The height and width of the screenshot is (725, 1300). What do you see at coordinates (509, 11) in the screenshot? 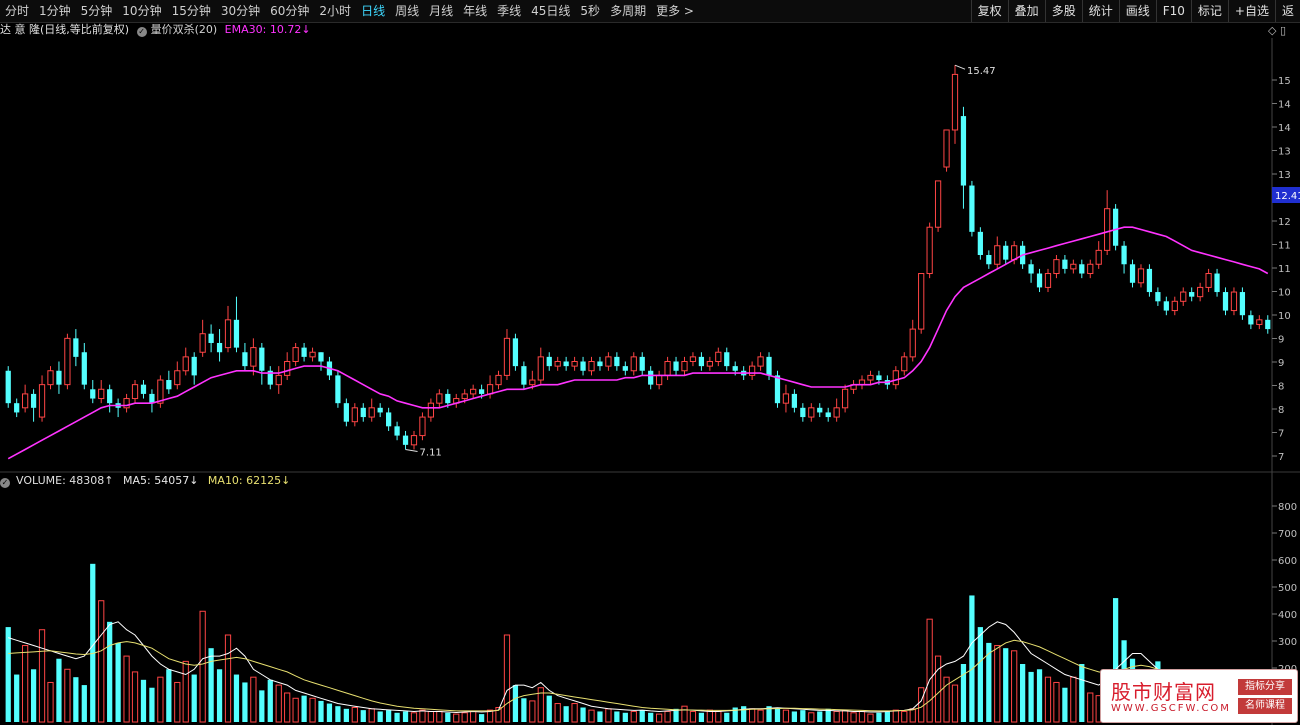
I see `period-tab-12: 季线` at bounding box center [509, 11].